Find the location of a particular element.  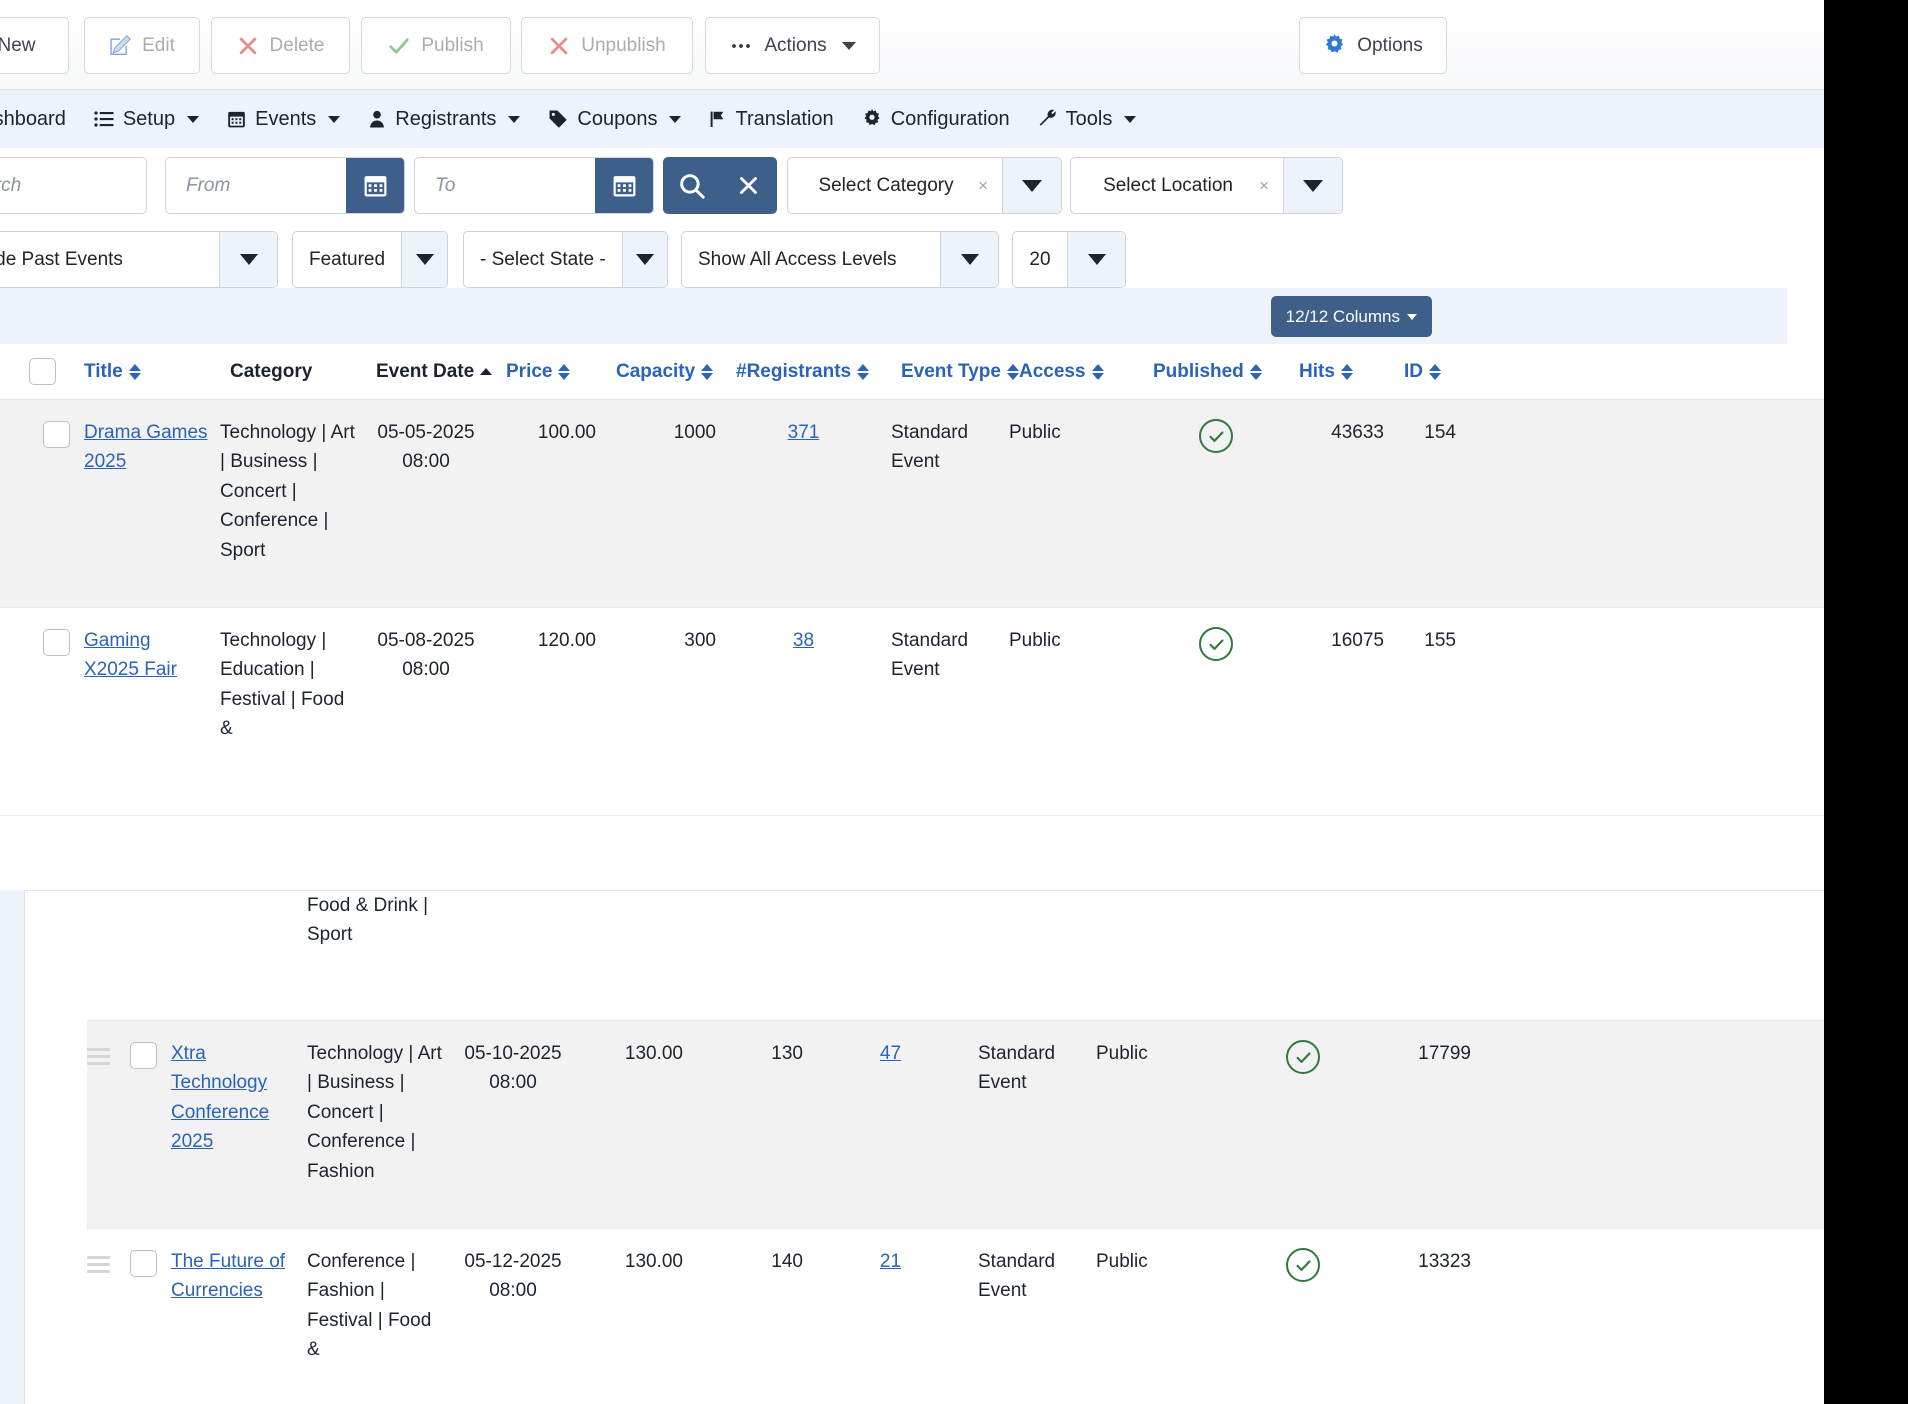

location-select: Select Location × is located at coordinates (1206, 185).